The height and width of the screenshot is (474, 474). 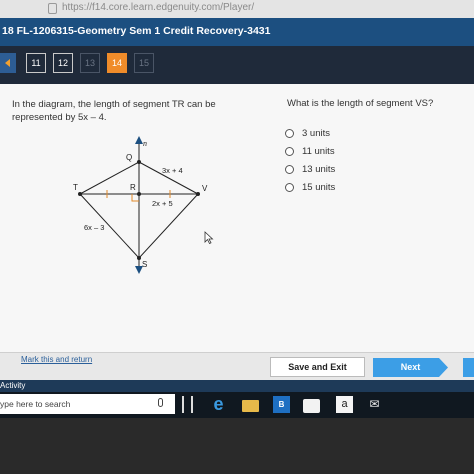 I want to click on label-t: T, so click(x=75, y=187).